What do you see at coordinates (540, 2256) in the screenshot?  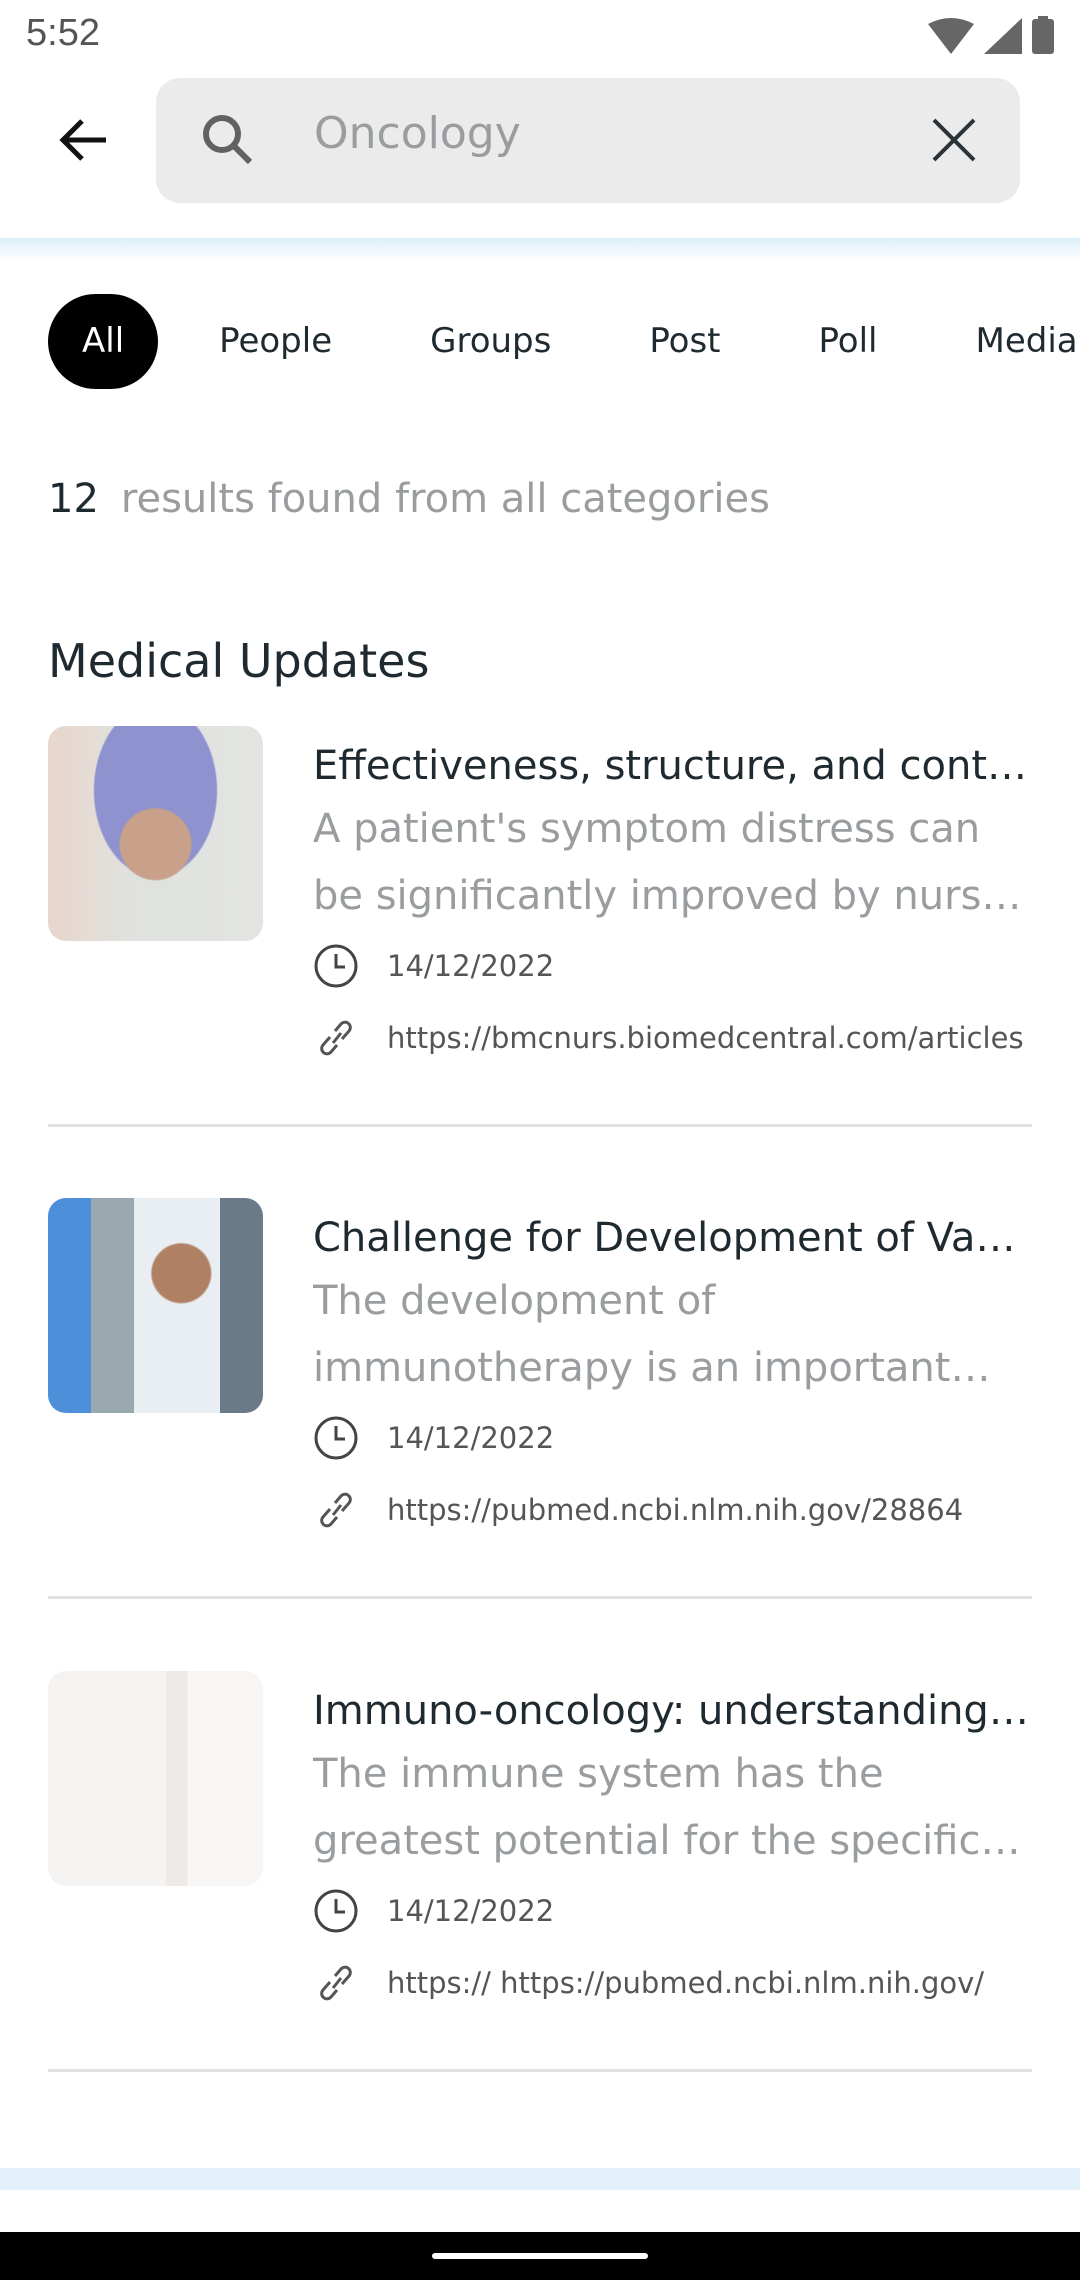 I see `home-indicator` at bounding box center [540, 2256].